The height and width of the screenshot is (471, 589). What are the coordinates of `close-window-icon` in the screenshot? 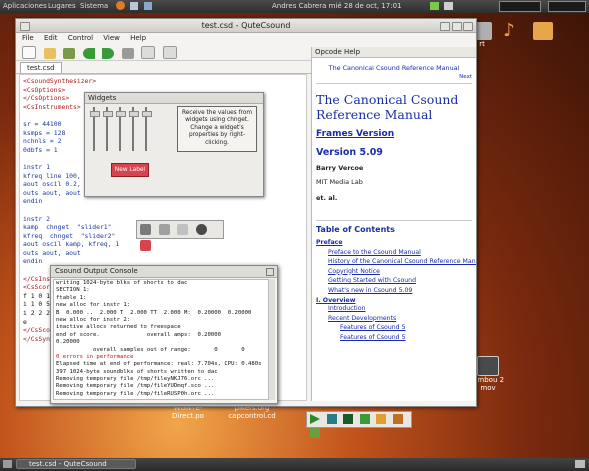 It's located at (468, 26).